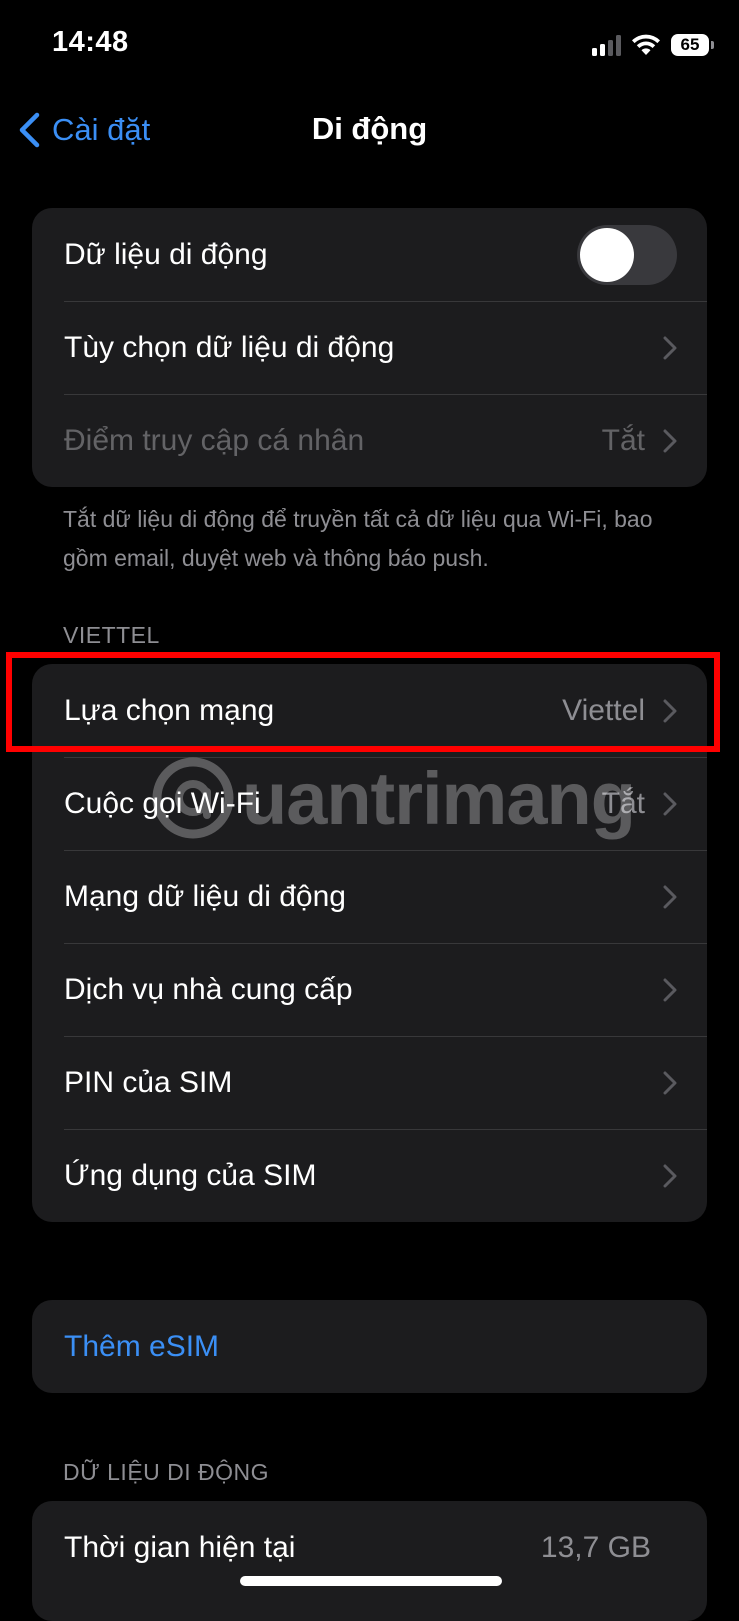 Image resolution: width=739 pixels, height=1621 pixels. I want to click on cellular-data-row: Dữ liệu di động, so click(369, 254).